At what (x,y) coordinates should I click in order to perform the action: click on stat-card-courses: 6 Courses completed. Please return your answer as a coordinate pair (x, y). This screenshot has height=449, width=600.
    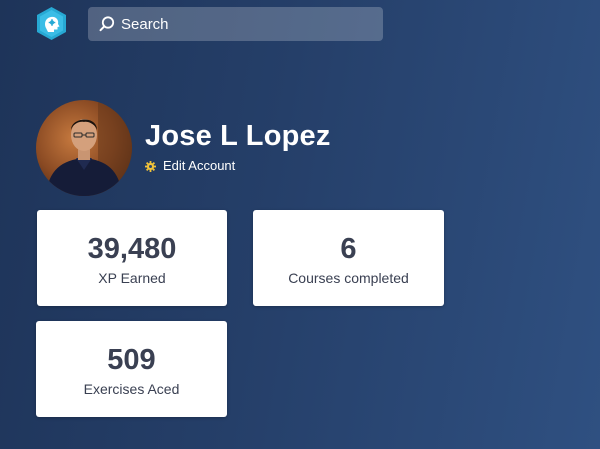
    Looking at the image, I should click on (348, 258).